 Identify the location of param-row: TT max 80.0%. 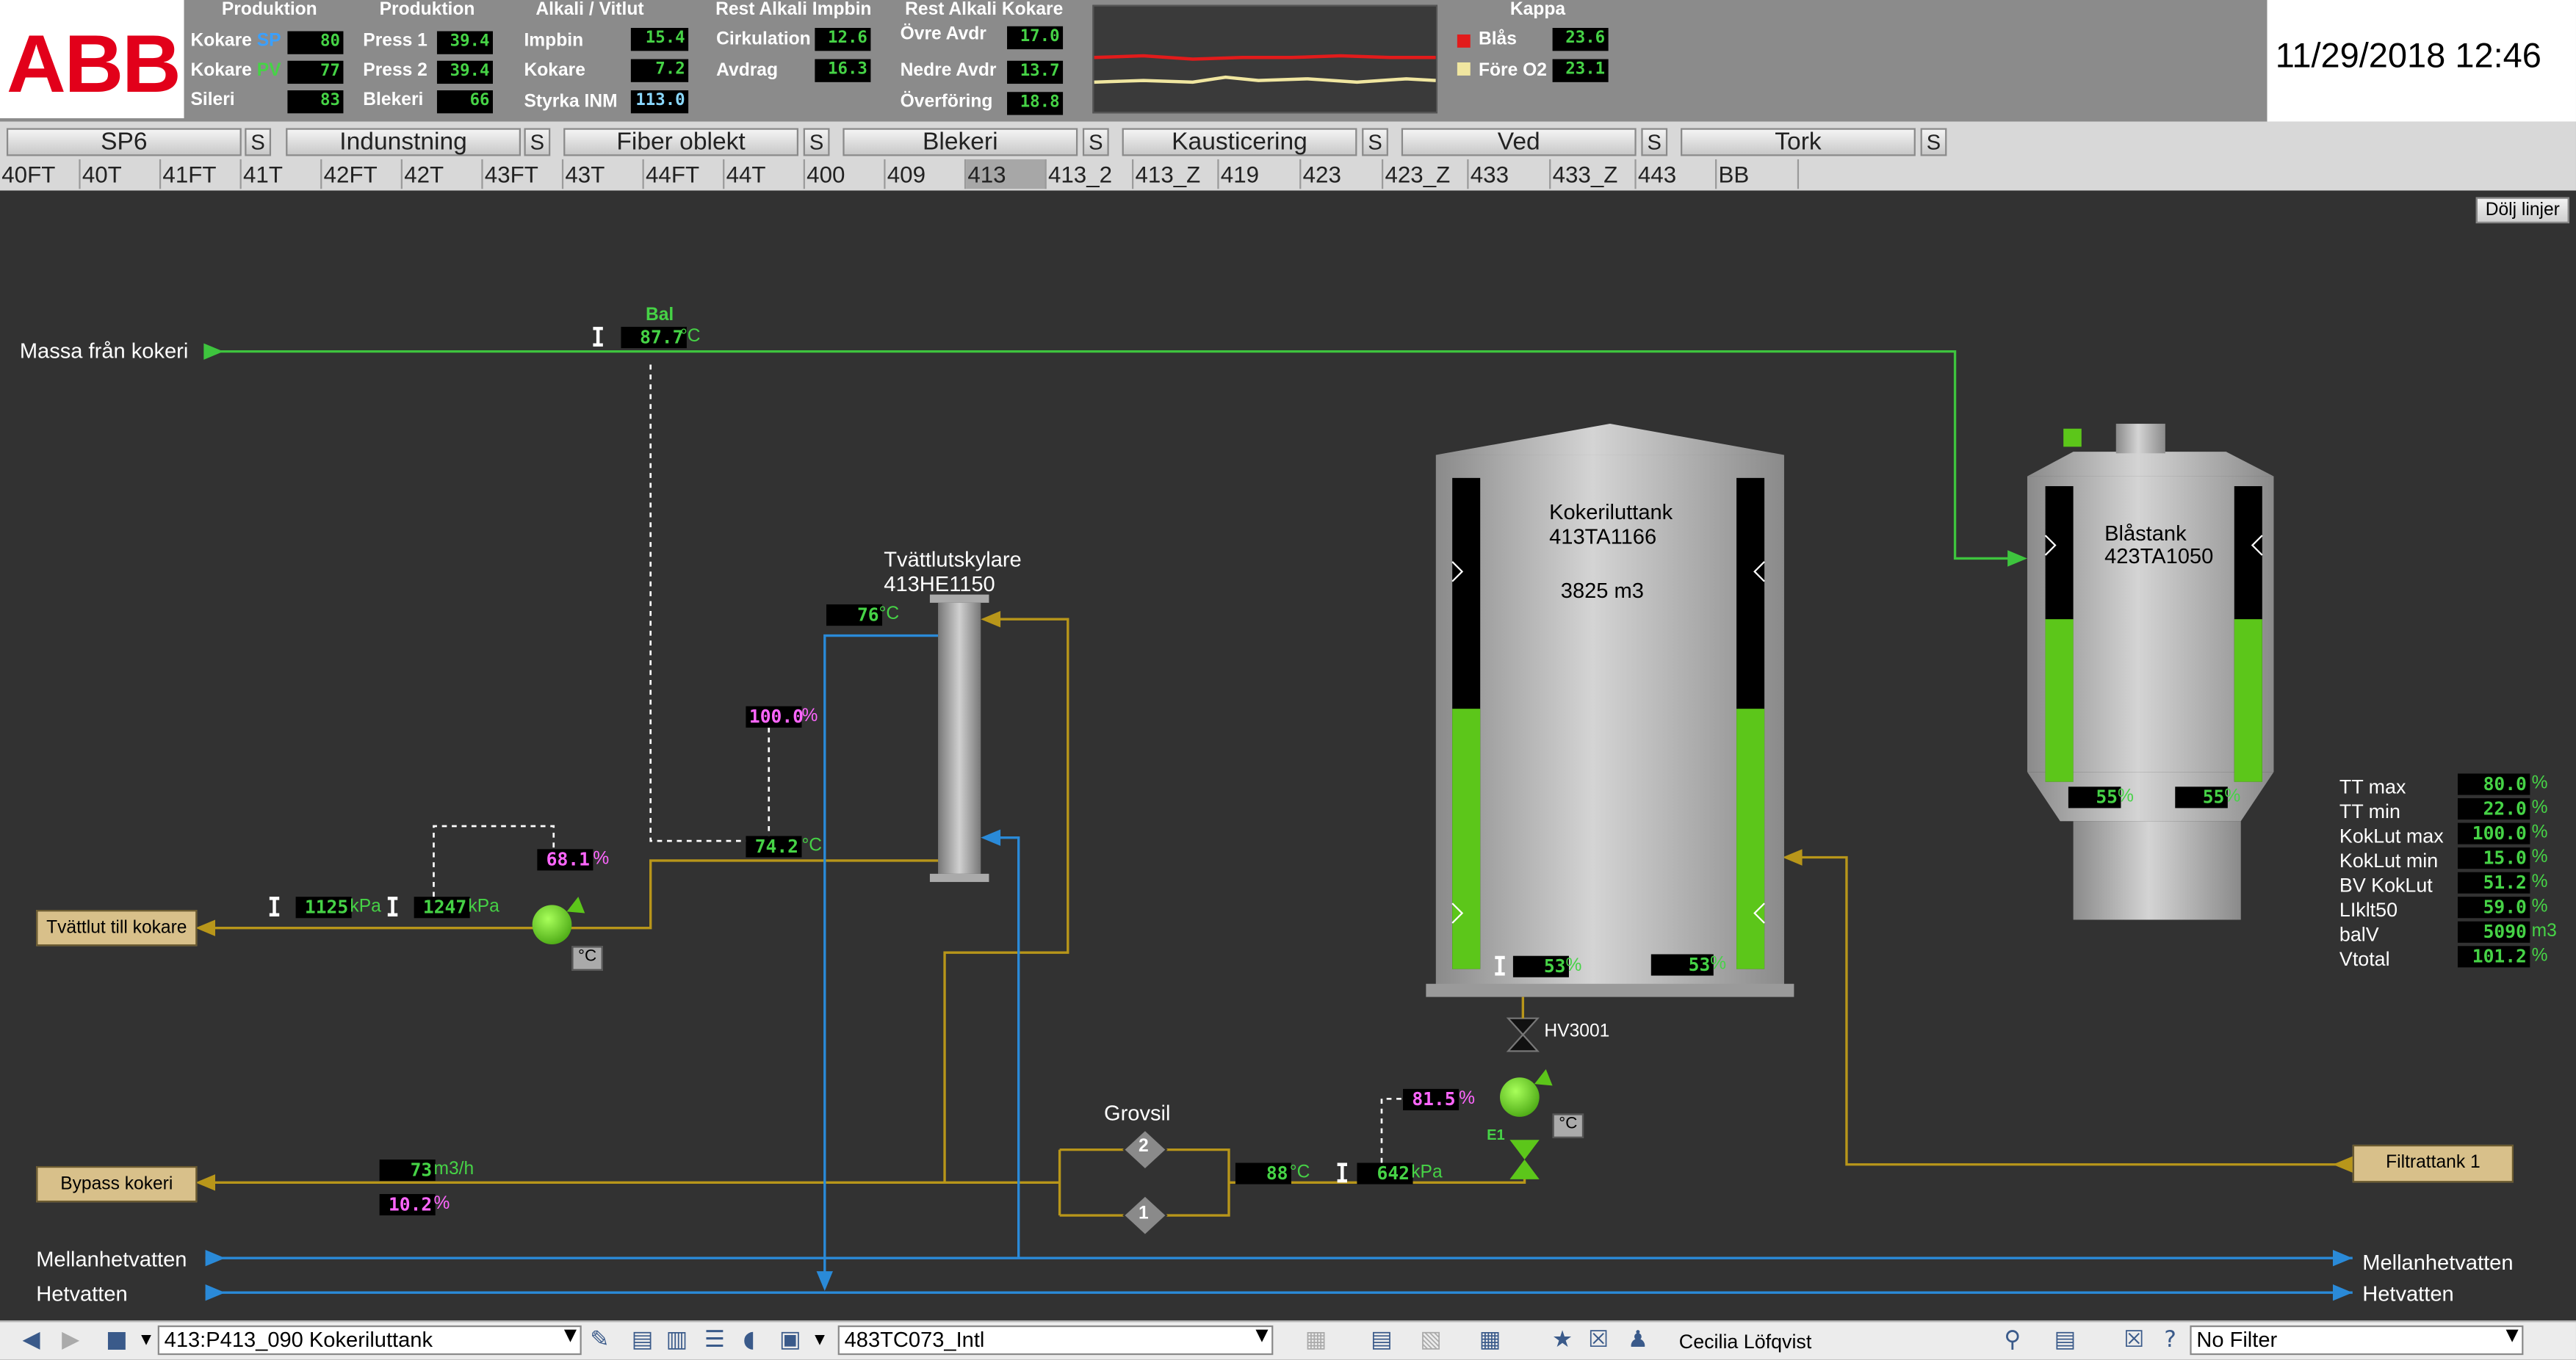
(2443, 785).